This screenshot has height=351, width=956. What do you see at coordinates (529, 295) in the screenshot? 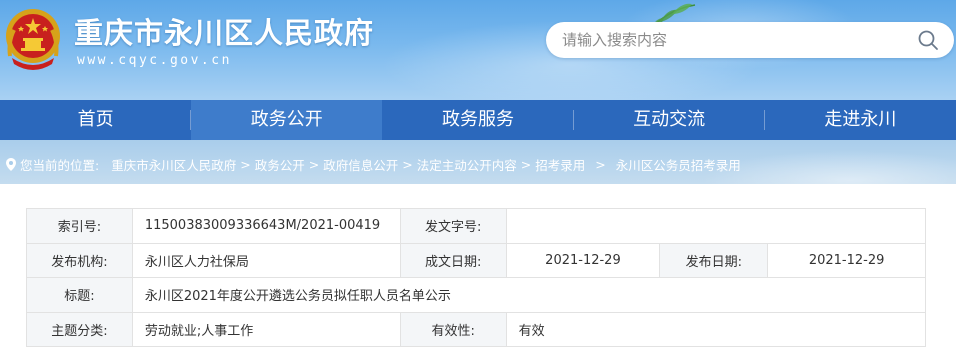
I see `title-value: 永川区2021年度公开遴选公务员拟任职人员名单公示` at bounding box center [529, 295].